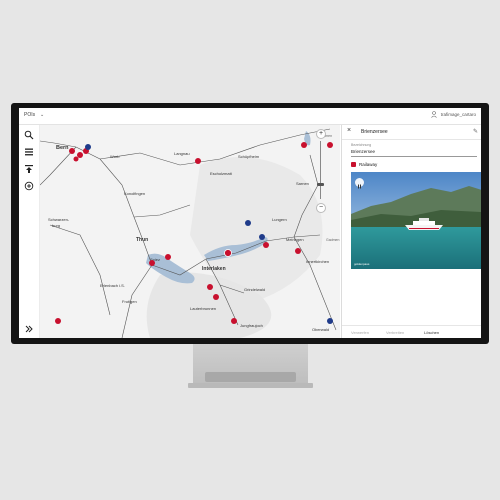 The height and width of the screenshot is (500, 500). Describe the element at coordinates (59, 219) in the screenshot. I see `place-label: Schwarzen-` at that location.